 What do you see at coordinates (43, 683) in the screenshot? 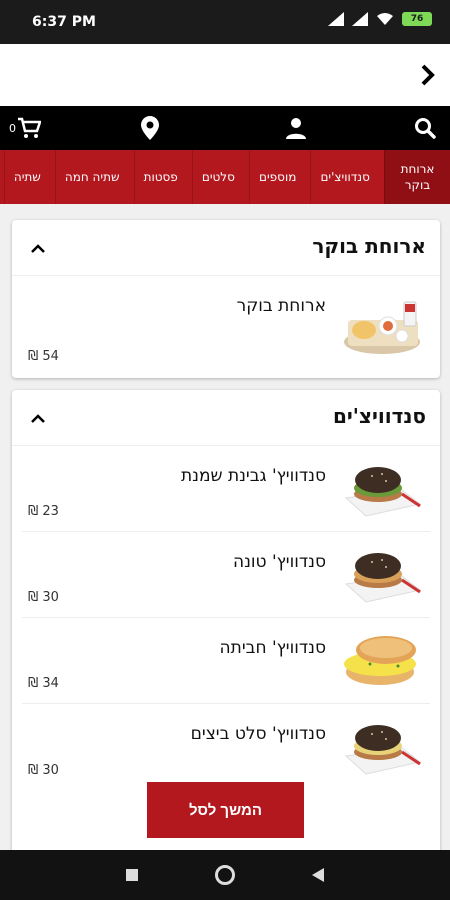
I see `item-price: 34 ₪` at bounding box center [43, 683].